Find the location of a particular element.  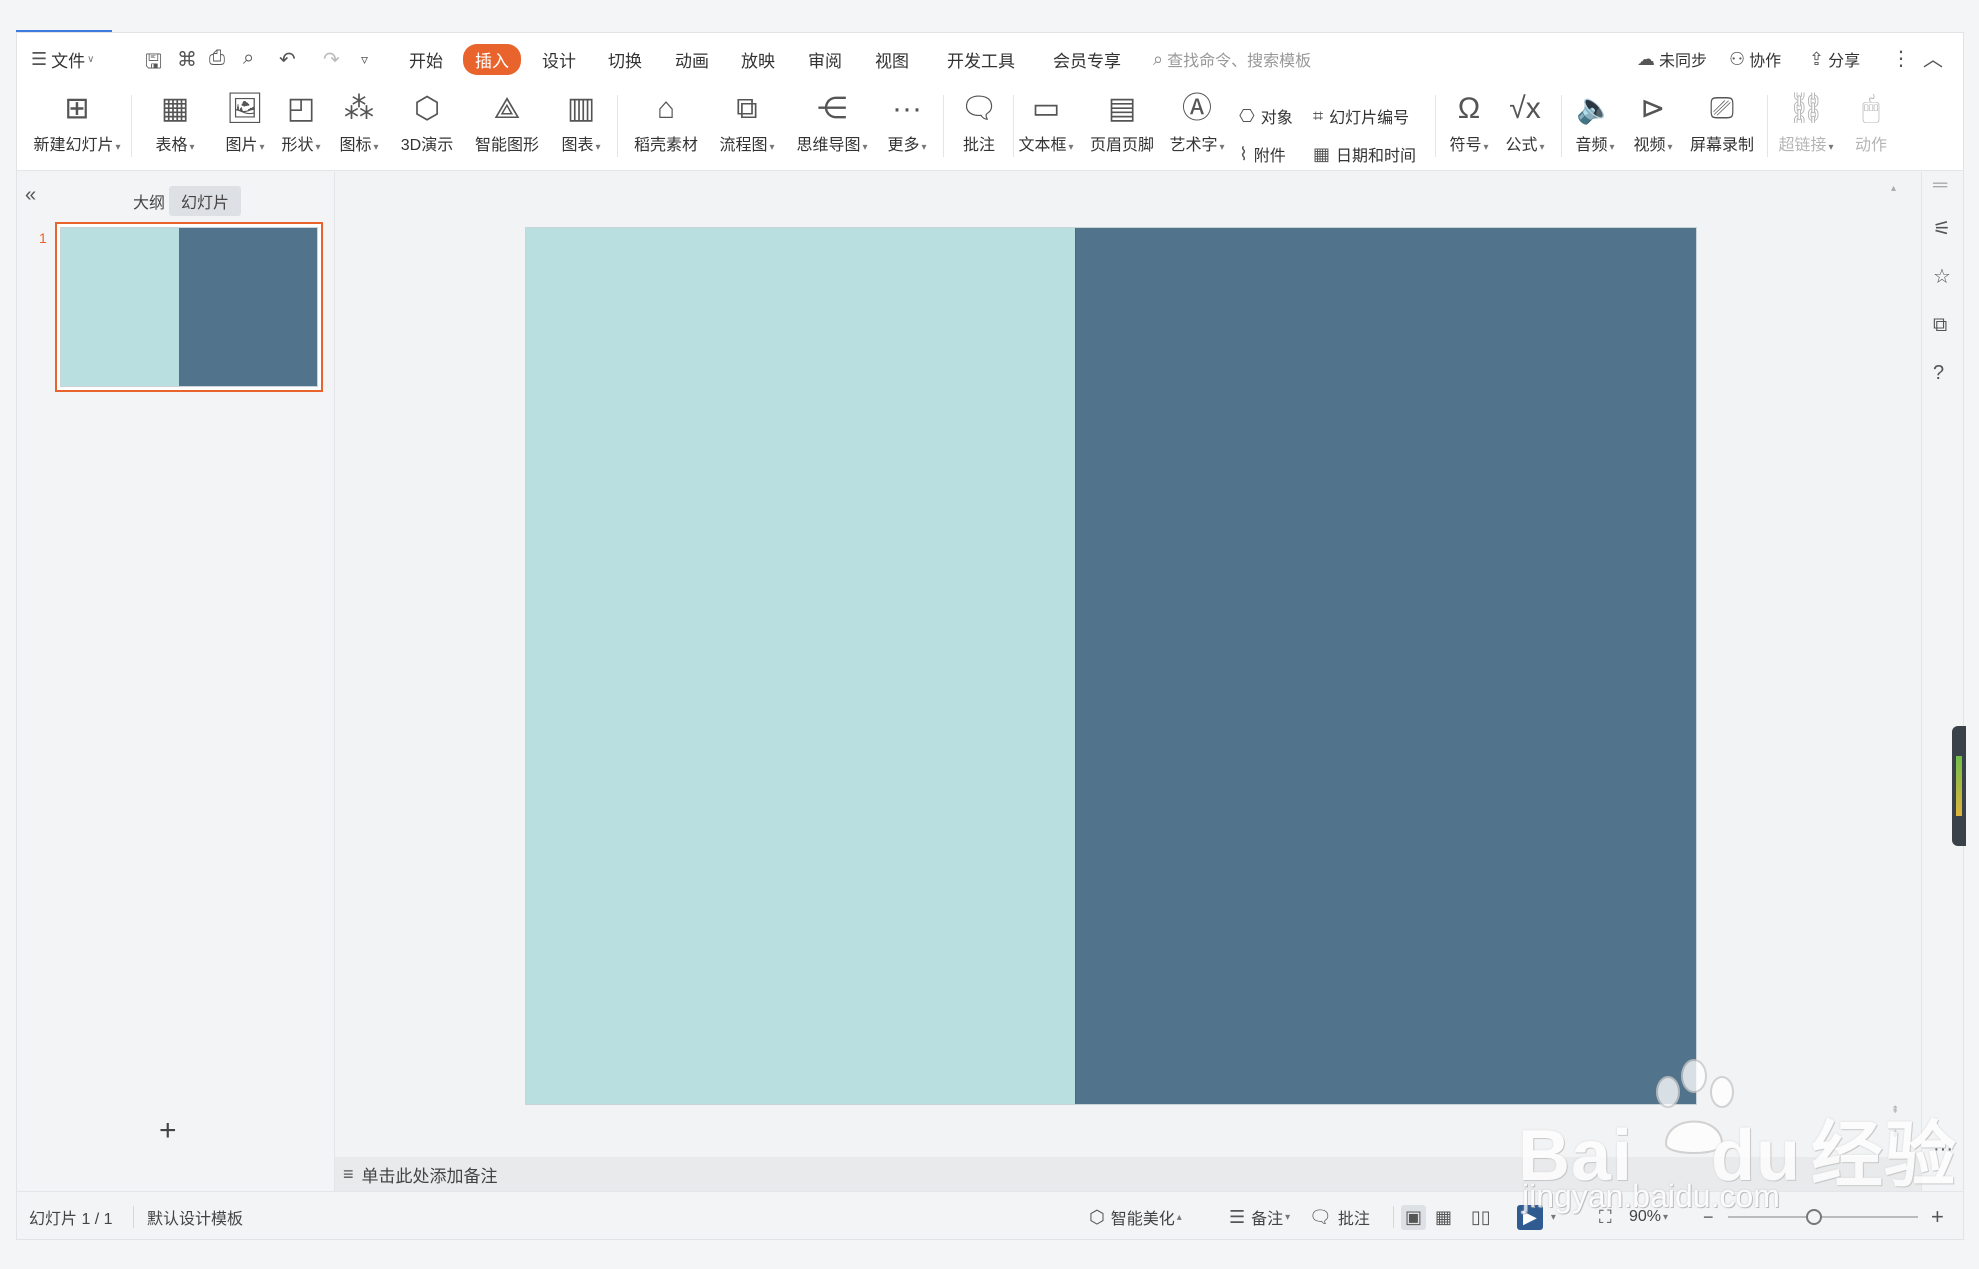

comment-button: 🗨 批注 is located at coordinates (979, 127).